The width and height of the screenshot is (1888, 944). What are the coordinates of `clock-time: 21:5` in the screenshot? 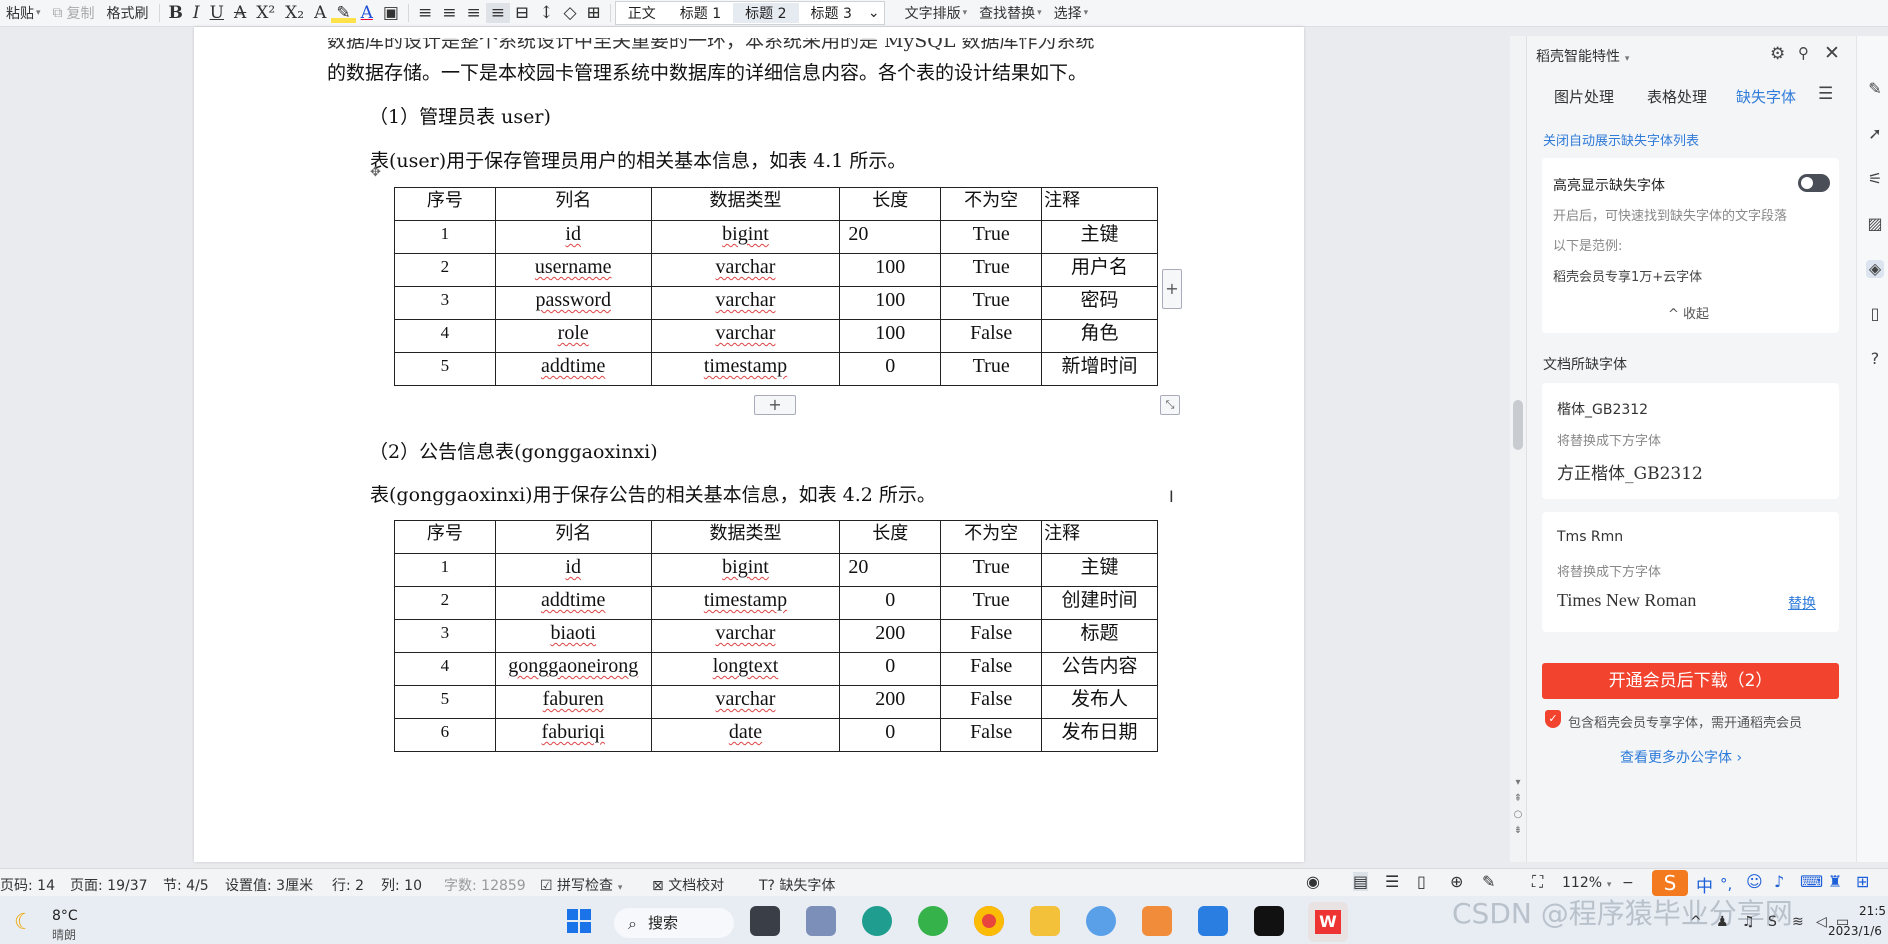 It's located at (1872, 911).